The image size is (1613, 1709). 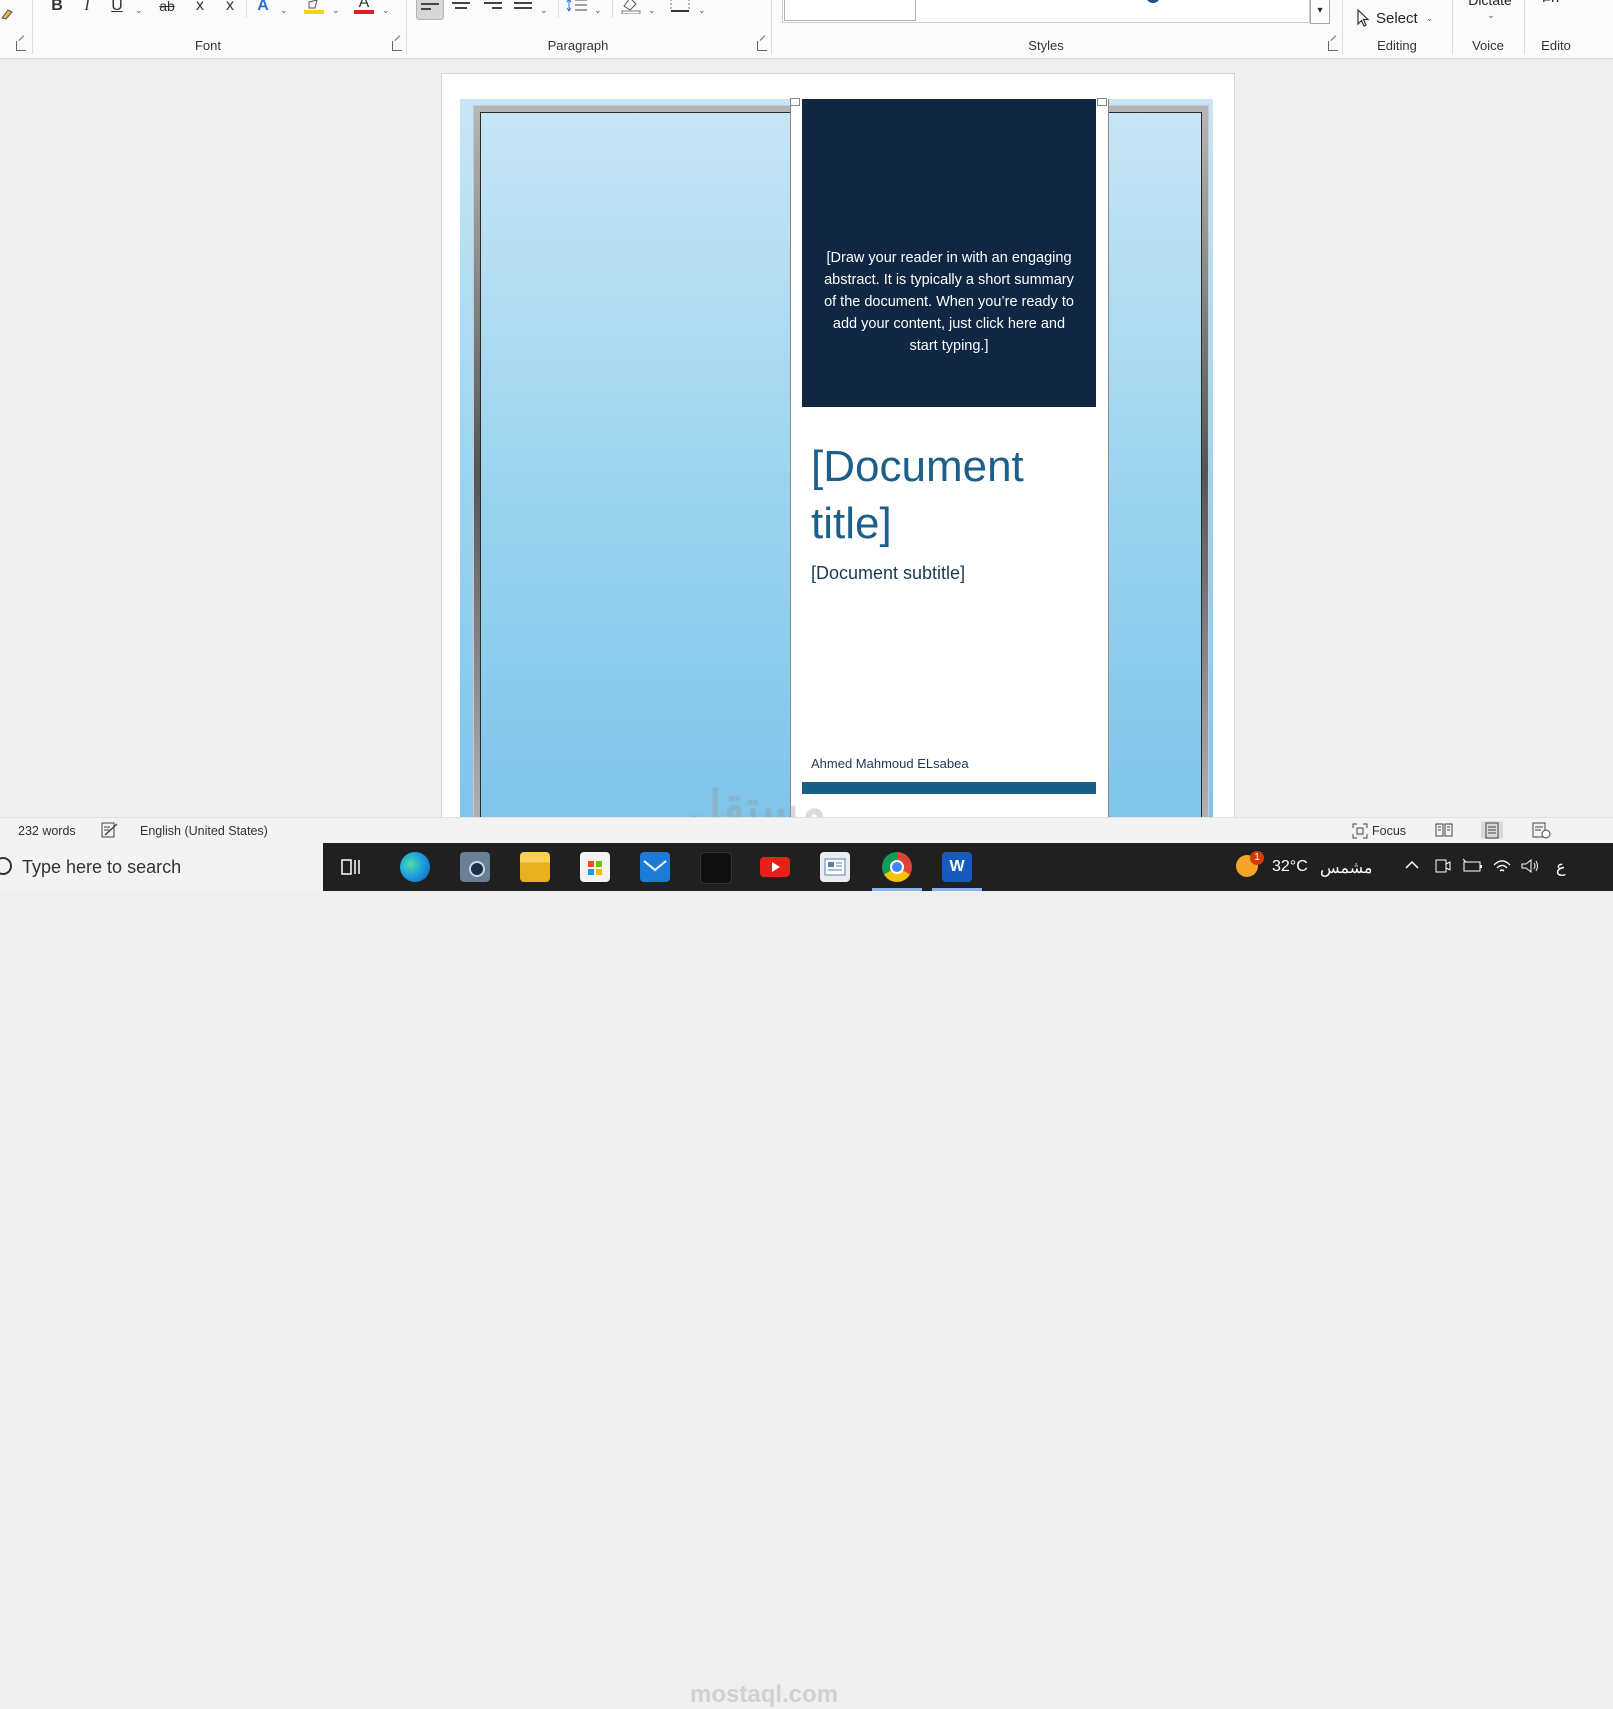 I want to click on line-spacing-icon, so click(x=577, y=6).